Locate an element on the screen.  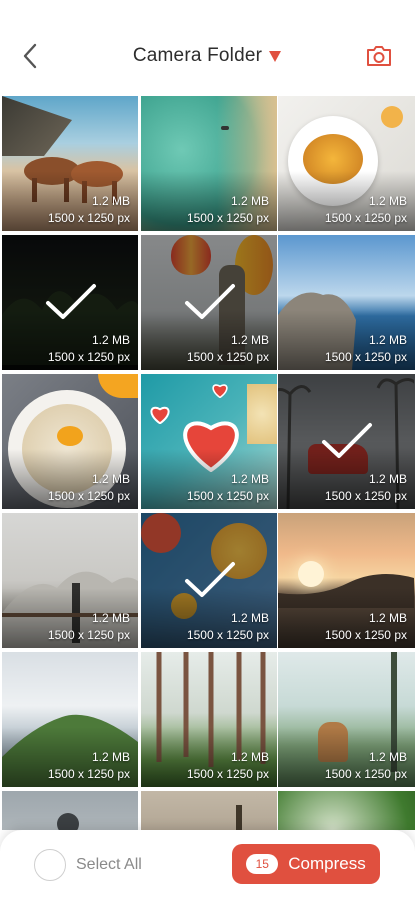
select-all-toggle: Select All is located at coordinates (88, 865).